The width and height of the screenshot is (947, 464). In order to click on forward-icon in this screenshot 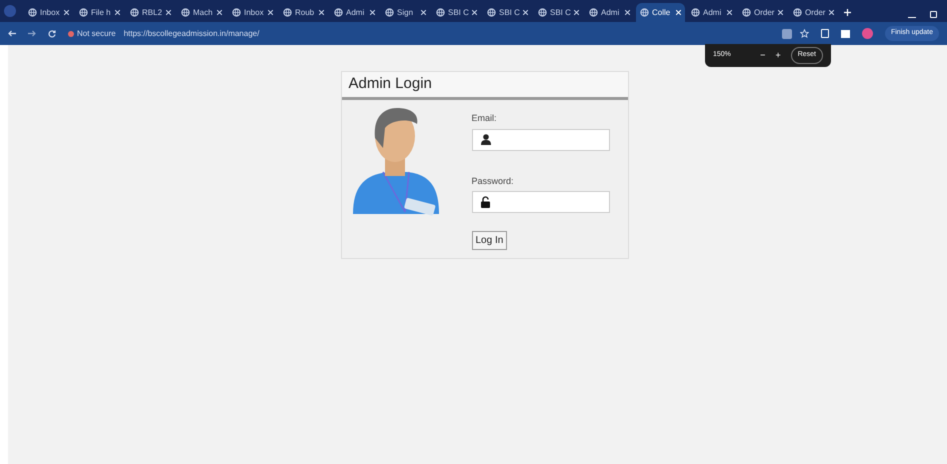, I will do `click(32, 33)`.